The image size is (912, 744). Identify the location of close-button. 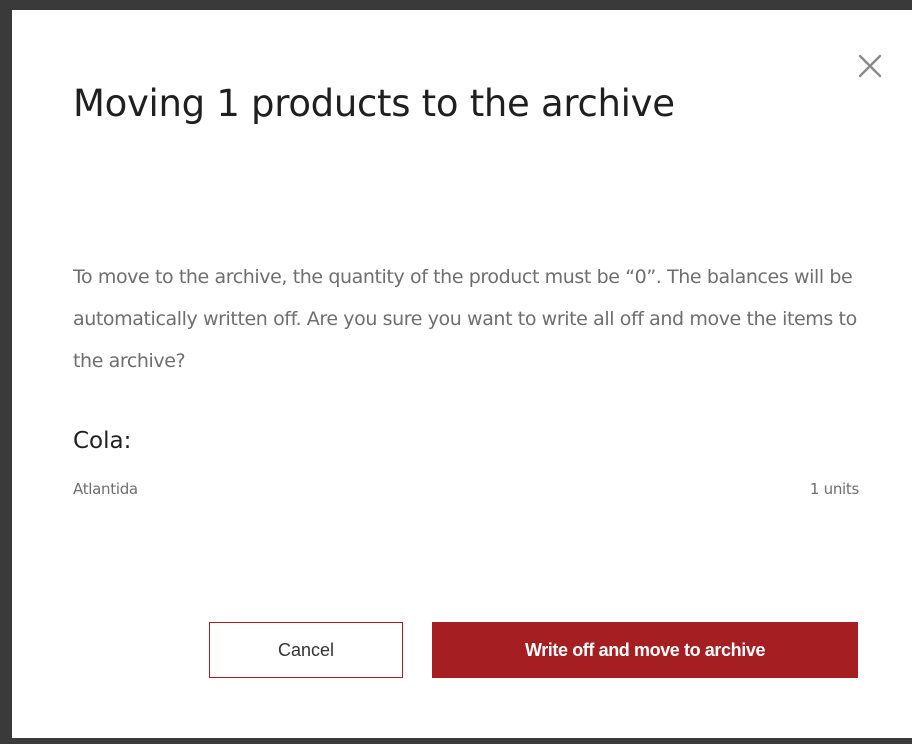
(870, 66).